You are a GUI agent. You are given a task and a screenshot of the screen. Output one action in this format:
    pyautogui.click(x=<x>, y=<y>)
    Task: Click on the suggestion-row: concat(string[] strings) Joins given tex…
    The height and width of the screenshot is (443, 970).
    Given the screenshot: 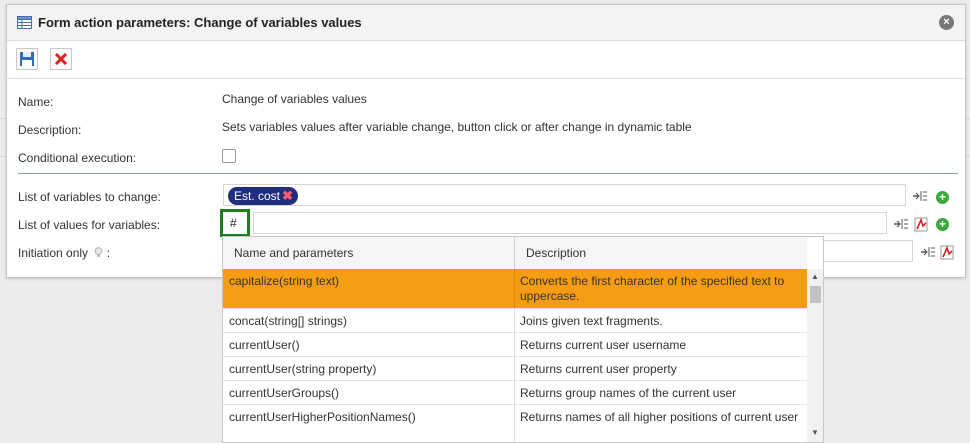 What is the action you would take?
    pyautogui.click(x=515, y=321)
    